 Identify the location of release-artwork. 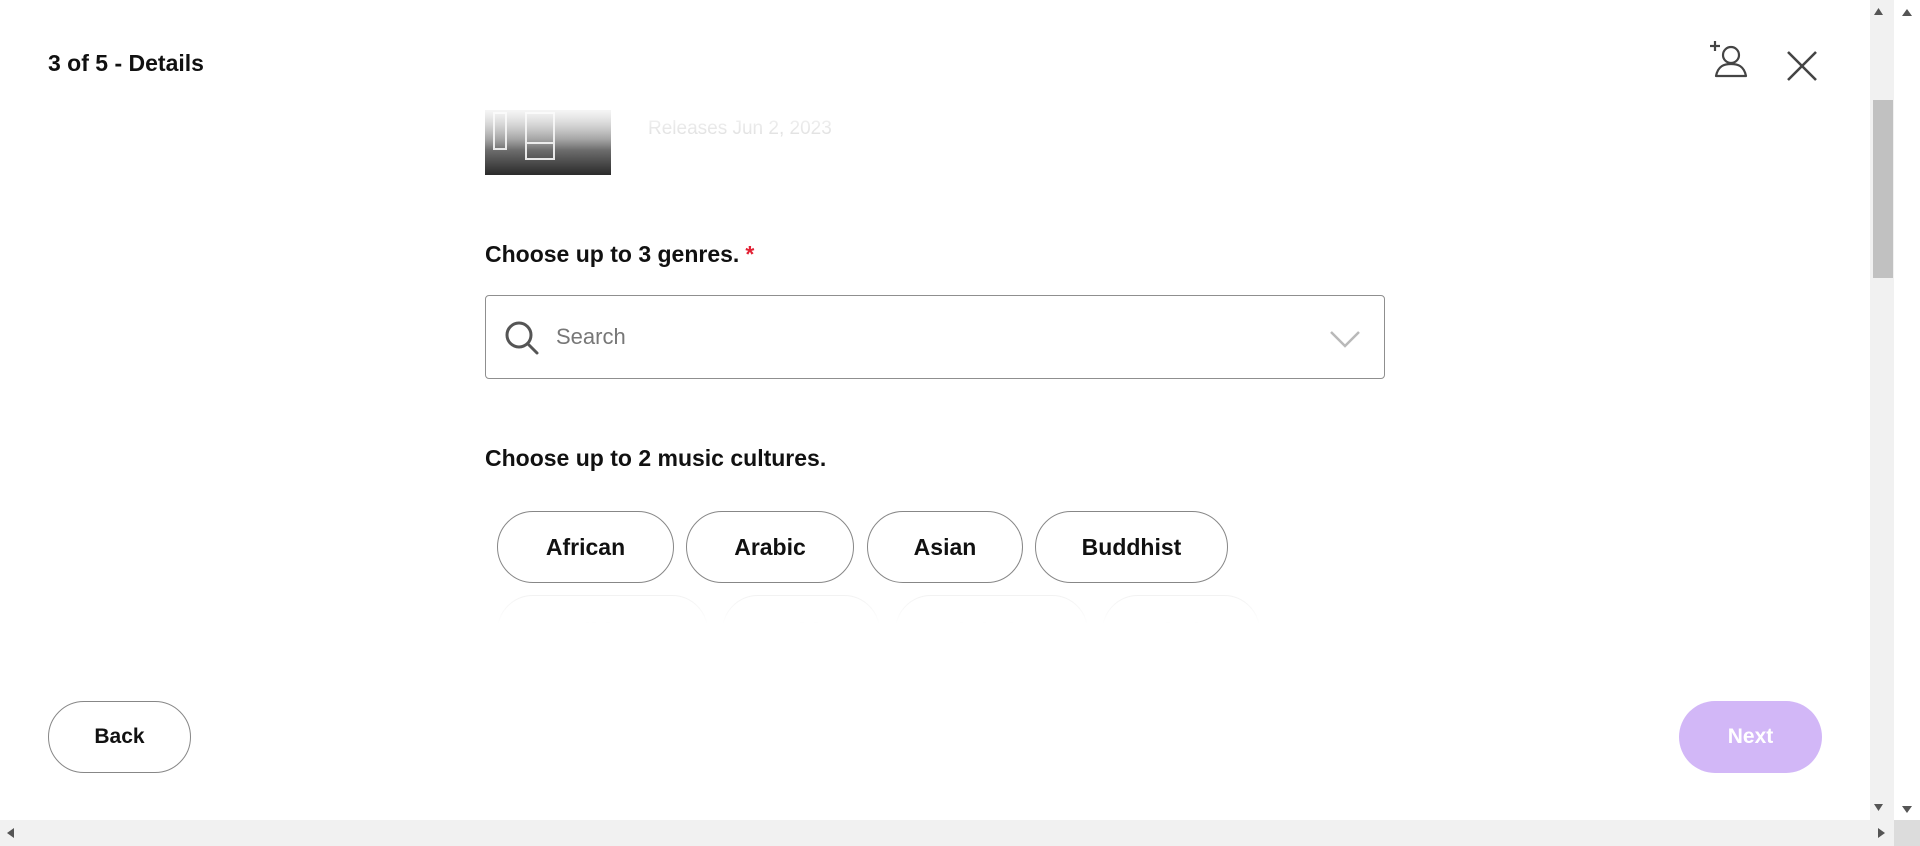
(548, 142).